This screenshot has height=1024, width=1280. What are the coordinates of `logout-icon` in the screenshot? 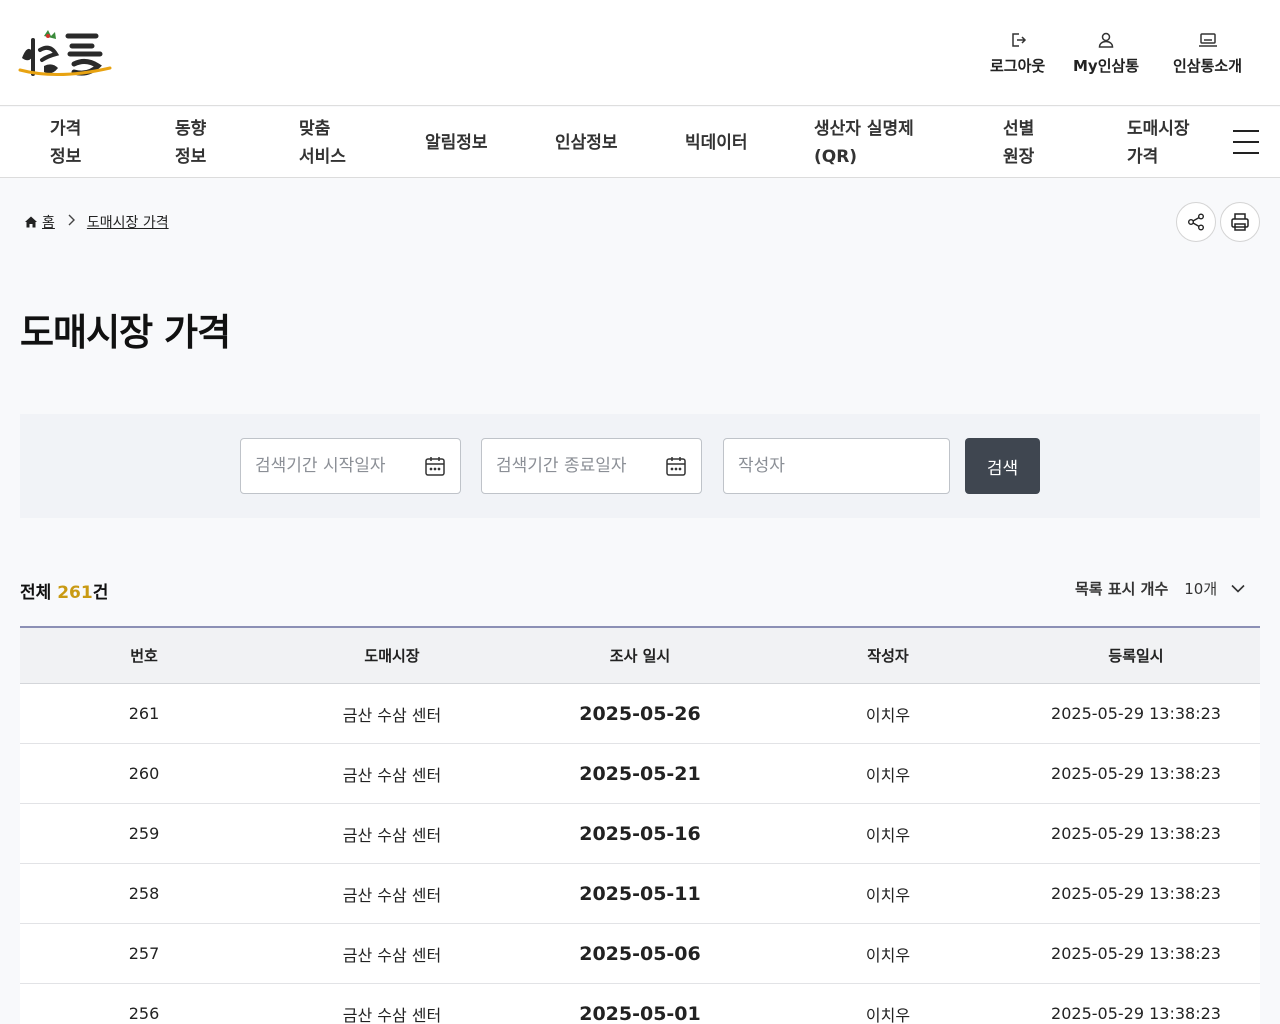 It's located at (1018, 40).